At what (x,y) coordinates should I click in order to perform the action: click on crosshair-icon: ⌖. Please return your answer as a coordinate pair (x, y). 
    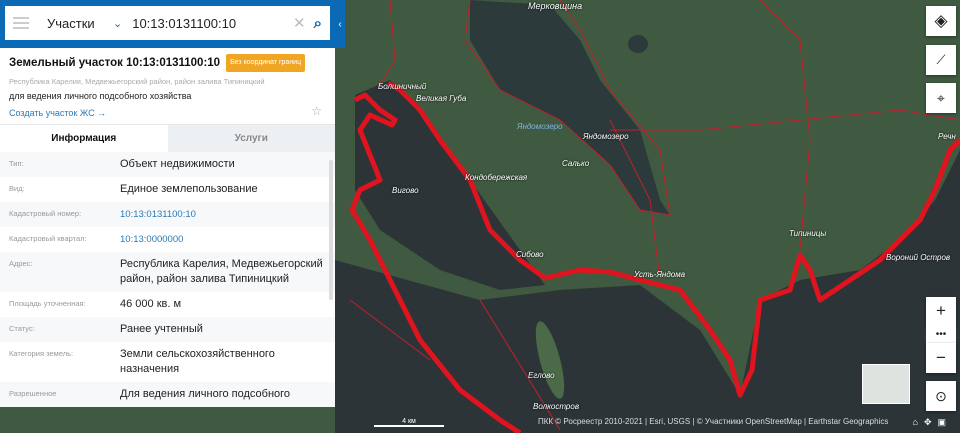
    Looking at the image, I should click on (941, 97).